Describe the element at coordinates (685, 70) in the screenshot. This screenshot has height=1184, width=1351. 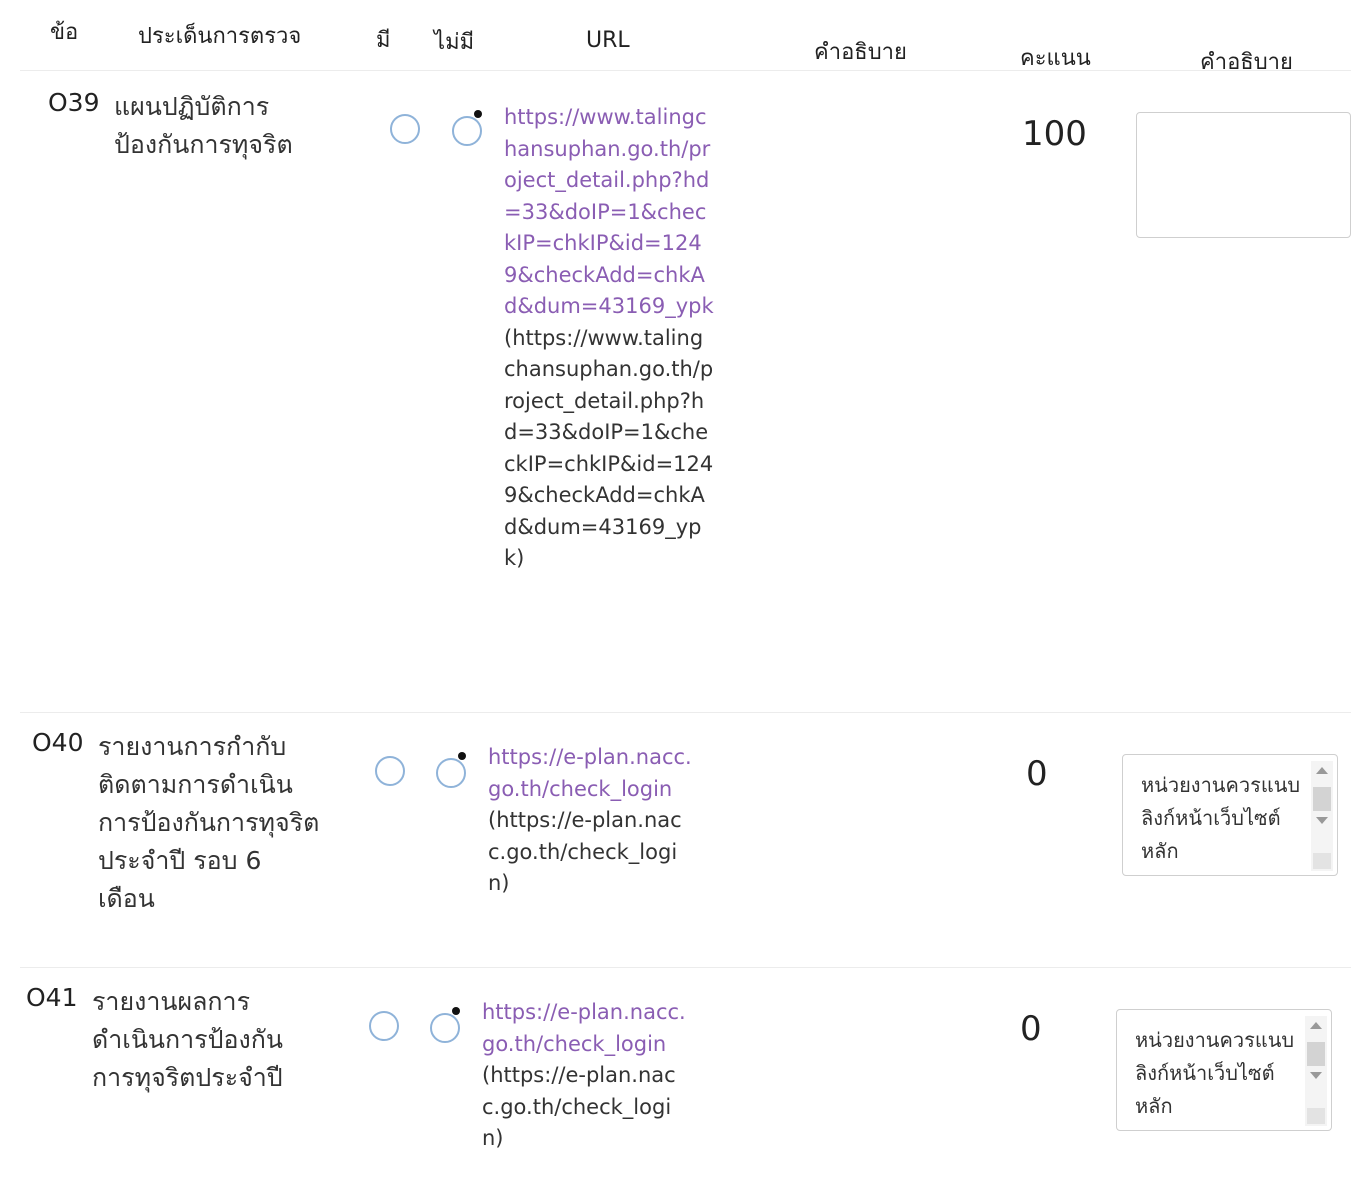
I see `header-divider` at that location.